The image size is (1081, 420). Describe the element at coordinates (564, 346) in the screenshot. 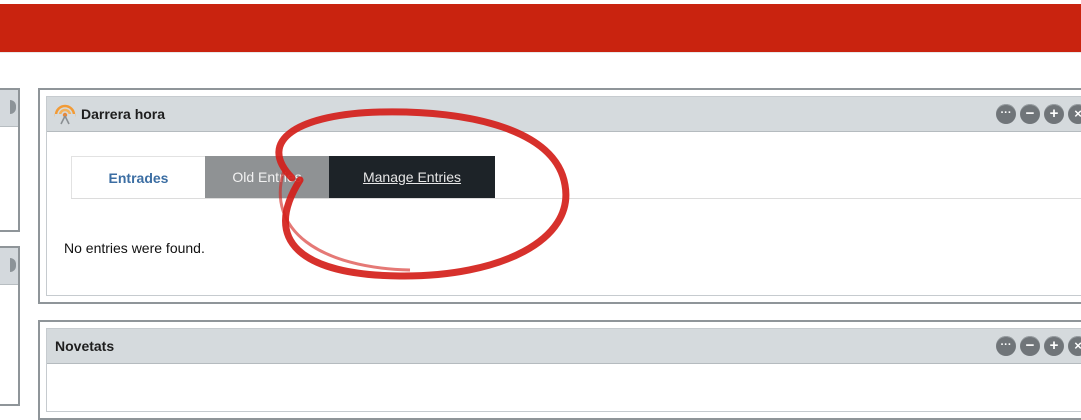

I see `portlet-header: Novetats ··· − + ×` at that location.